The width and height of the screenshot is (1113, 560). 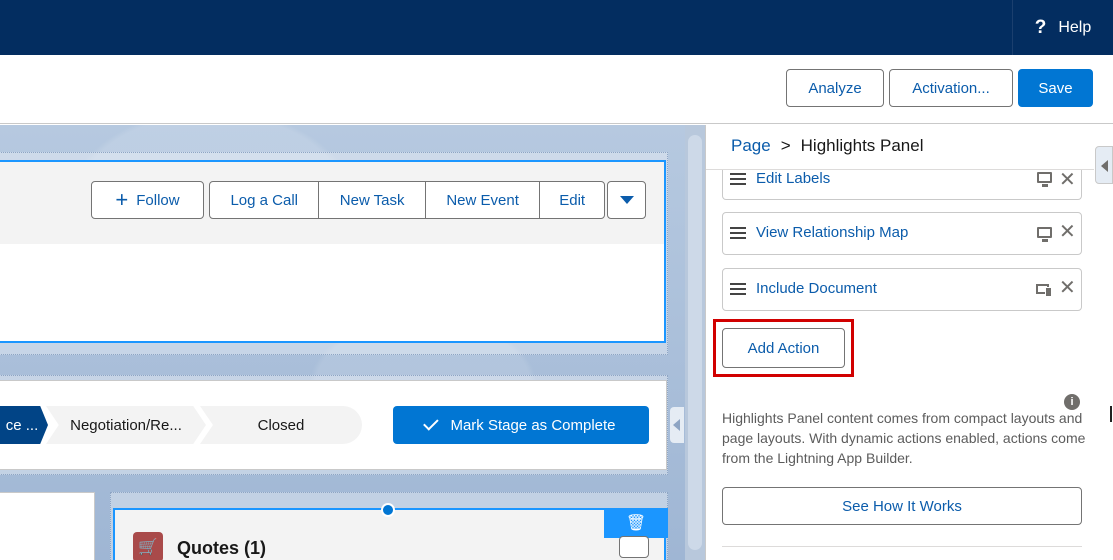 I want to click on quotes-title: Quotes (1), so click(x=222, y=548).